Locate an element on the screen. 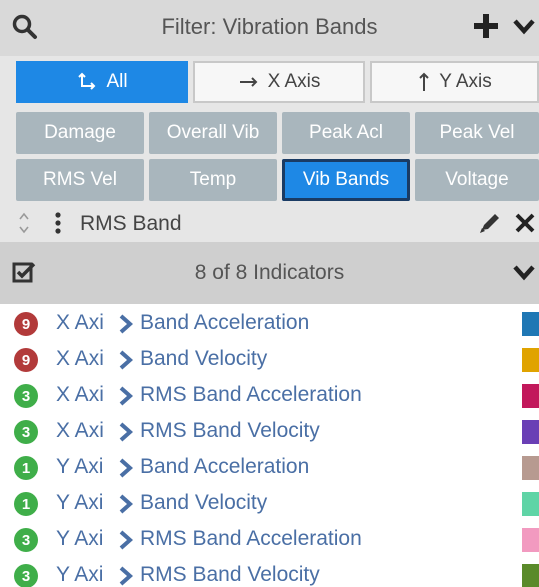 Image resolution: width=539 pixels, height=587 pixels. indicator-count: 8 of 8 Indicators is located at coordinates (269, 272).